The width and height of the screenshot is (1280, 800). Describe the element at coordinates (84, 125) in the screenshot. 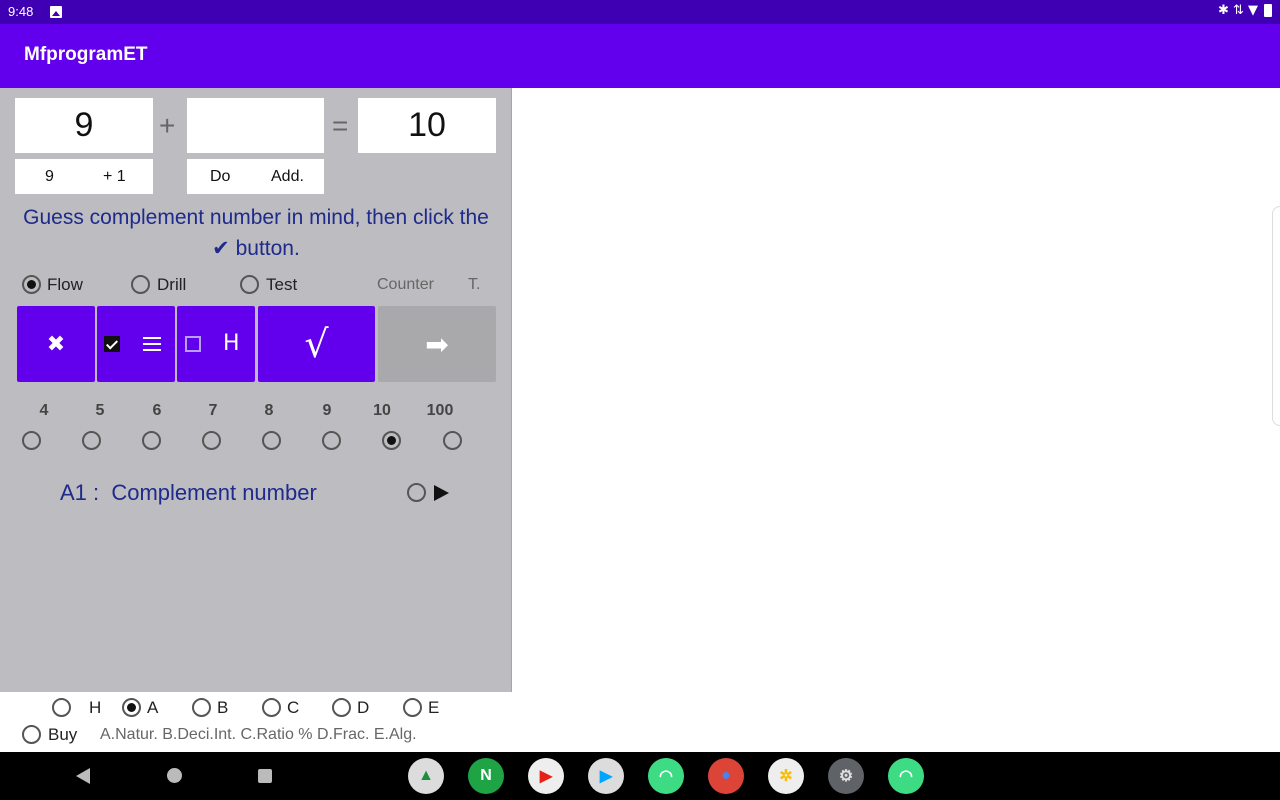

I see `left-operand: 9` at that location.